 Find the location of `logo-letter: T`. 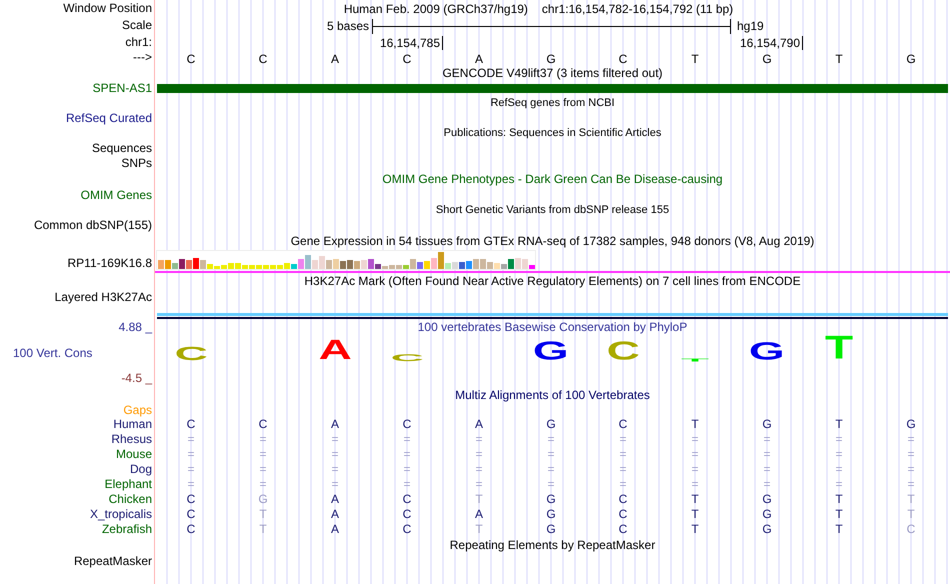

logo-letter: T is located at coordinates (839, 349).